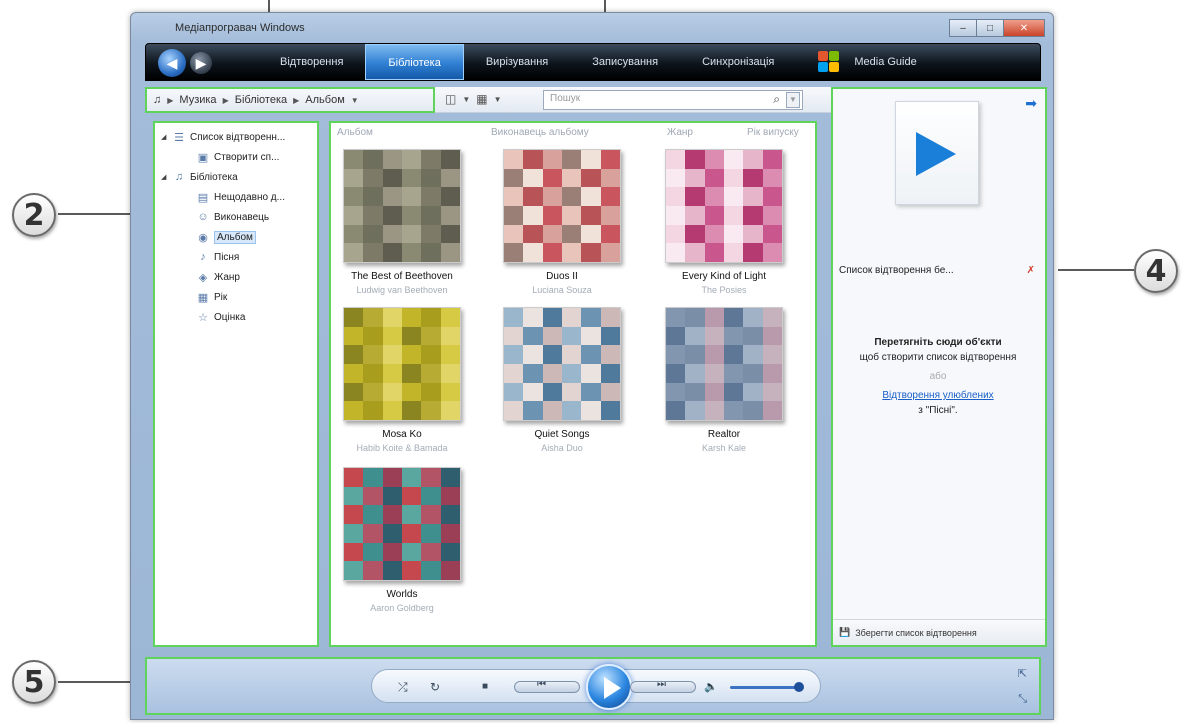  I want to click on tab-sync: Синхронізація, so click(738, 62).